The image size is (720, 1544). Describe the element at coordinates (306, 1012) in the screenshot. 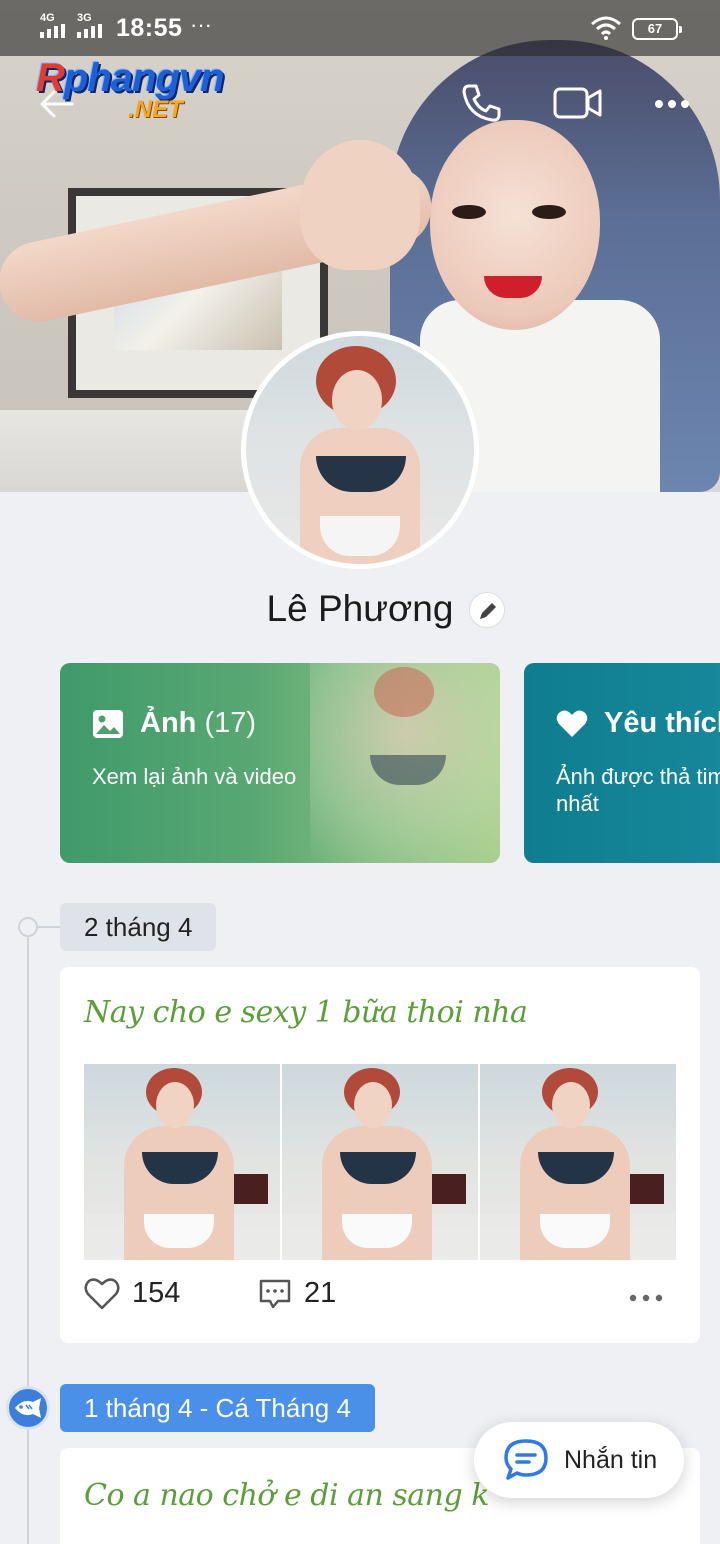

I see `post-text: Nay cho e sexy 1 bữa thoi nha` at that location.